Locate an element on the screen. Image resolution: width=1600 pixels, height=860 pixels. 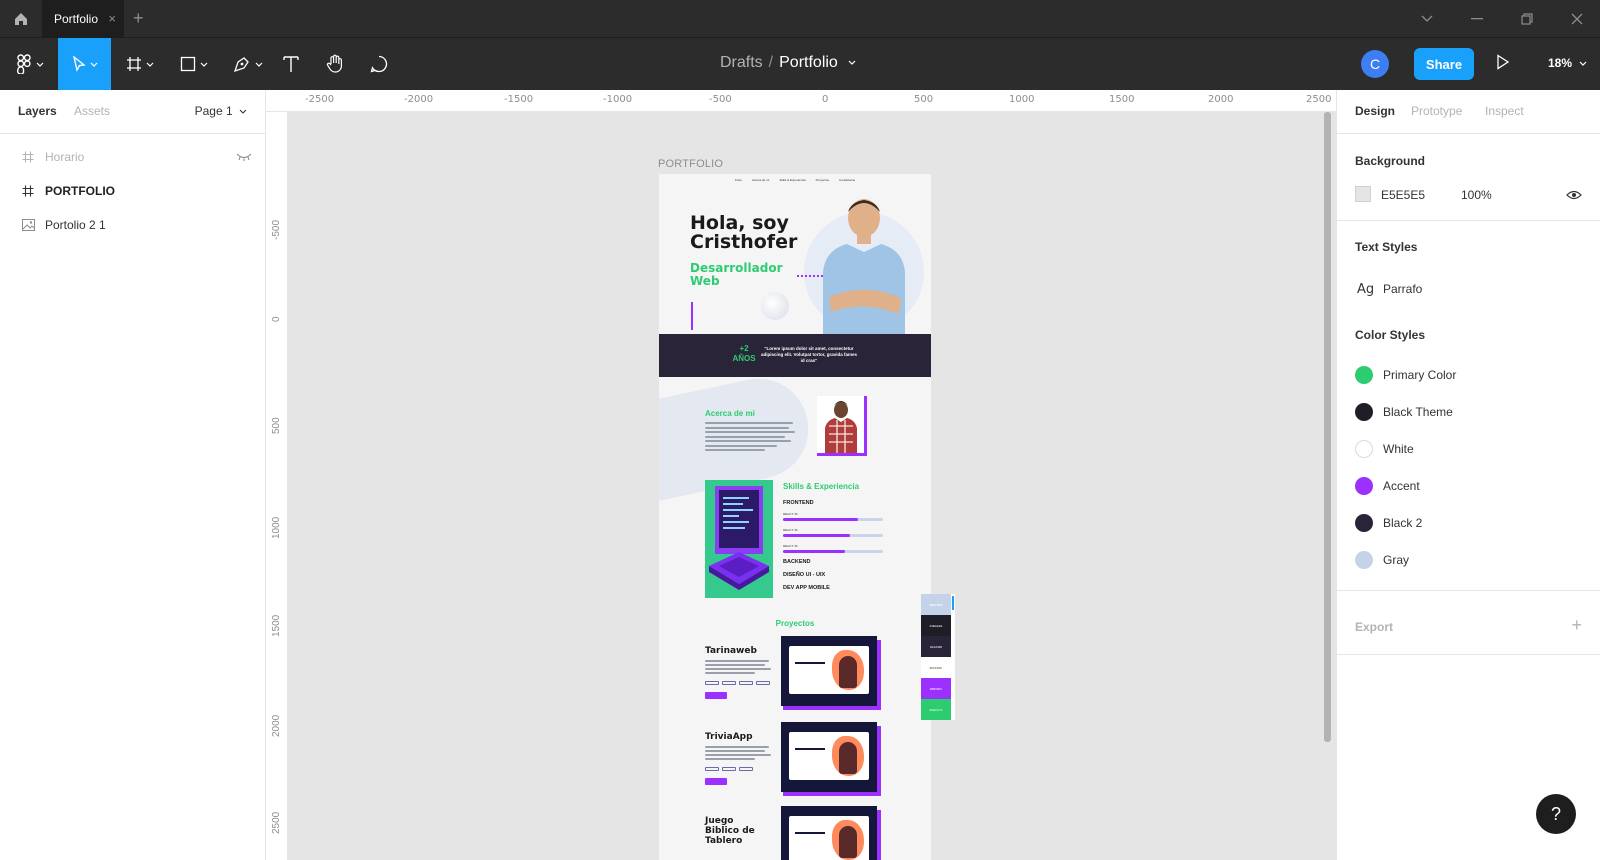
frame-icon is located at coordinates (28, 191).